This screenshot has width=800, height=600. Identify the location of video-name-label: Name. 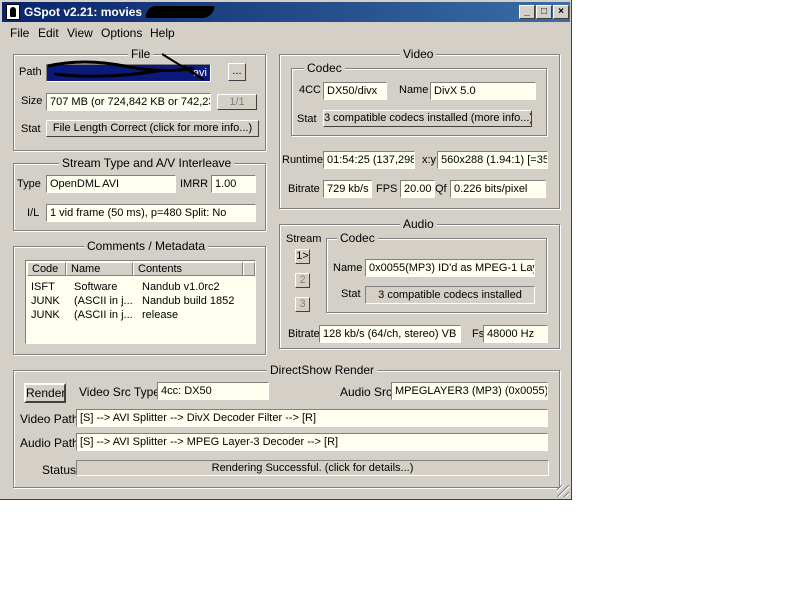
(414, 90).